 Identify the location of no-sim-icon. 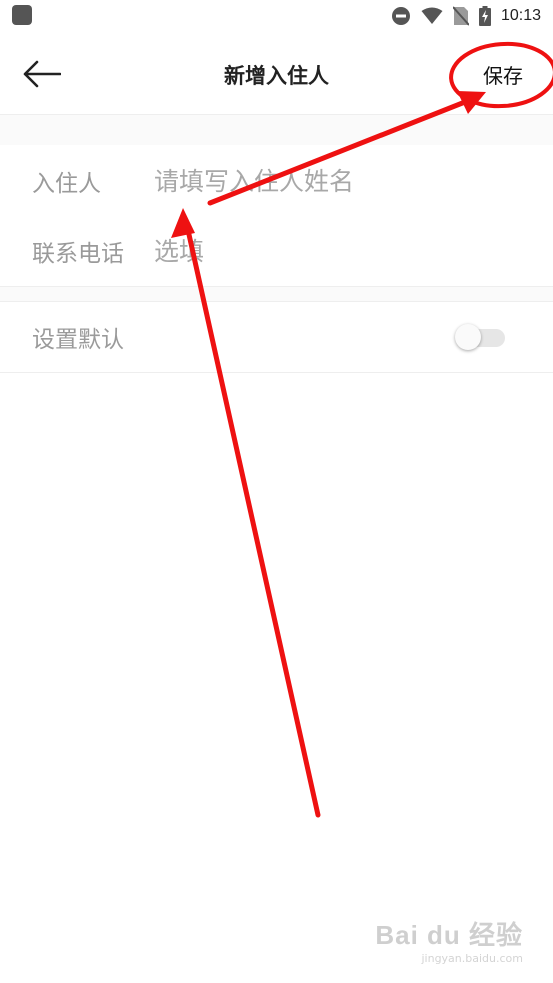
(460, 16).